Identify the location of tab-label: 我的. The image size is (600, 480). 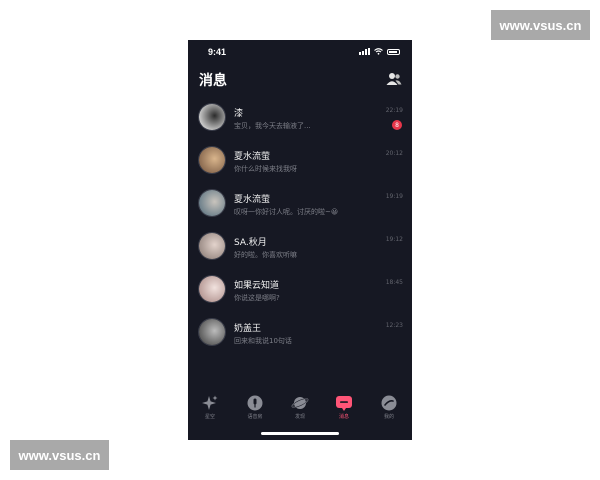
(388, 417).